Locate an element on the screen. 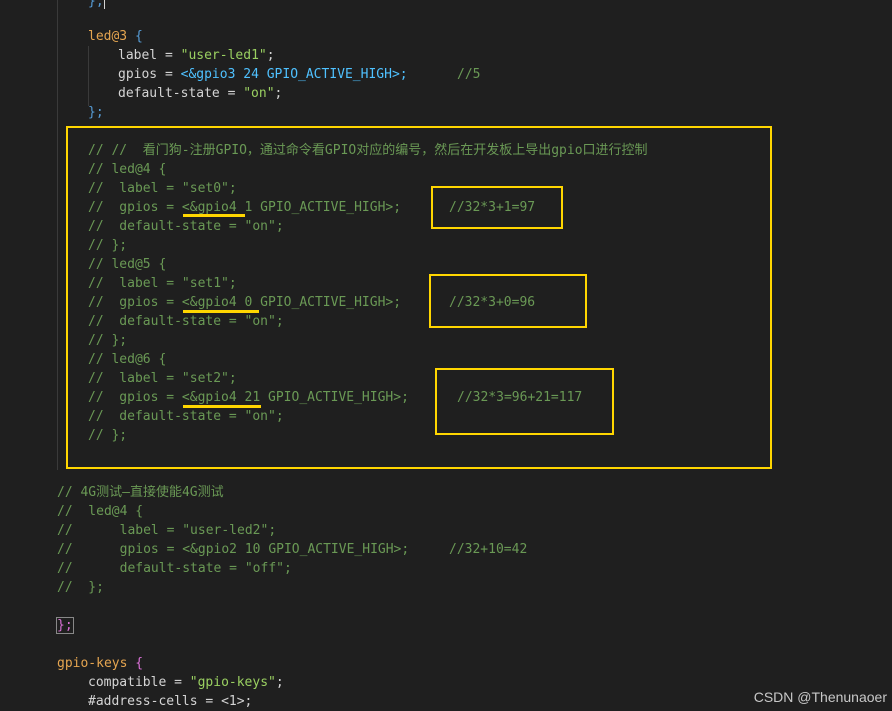 The height and width of the screenshot is (711, 892). code-line: label = "user-led1"; is located at coordinates (196, 55).